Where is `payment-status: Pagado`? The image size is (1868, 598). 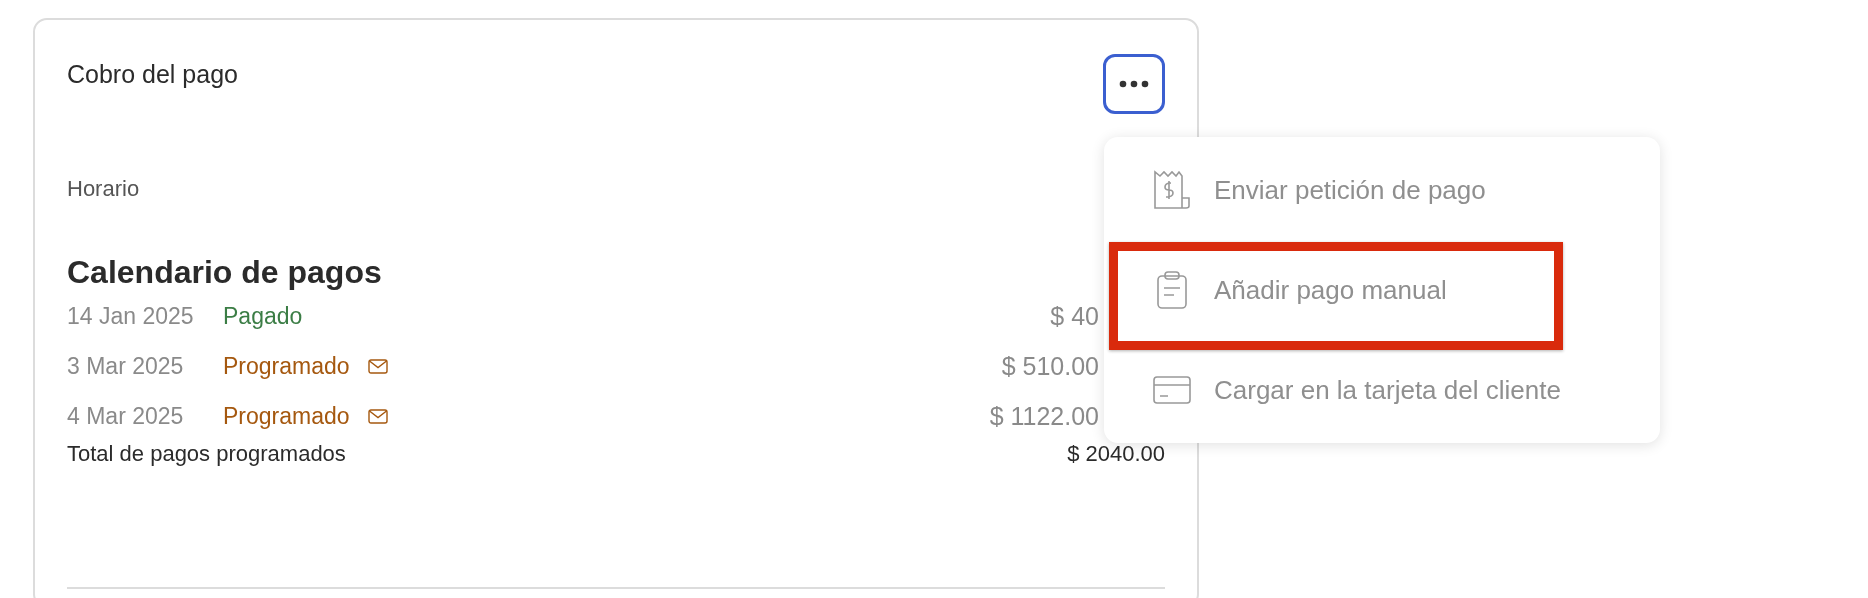
payment-status: Pagado is located at coordinates (263, 316).